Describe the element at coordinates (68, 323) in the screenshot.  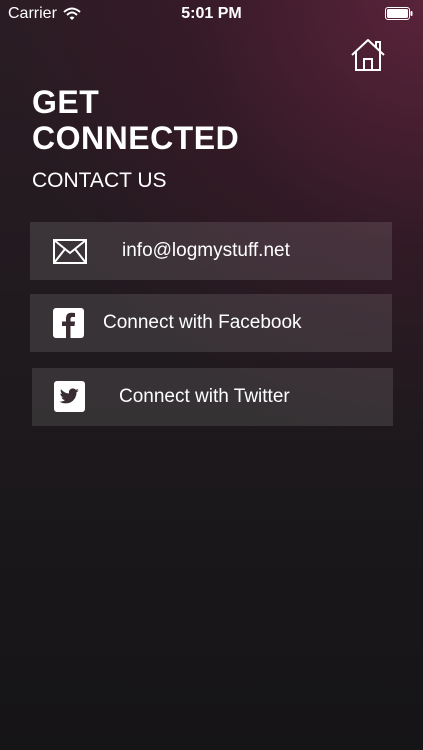
I see `facebook-icon` at that location.